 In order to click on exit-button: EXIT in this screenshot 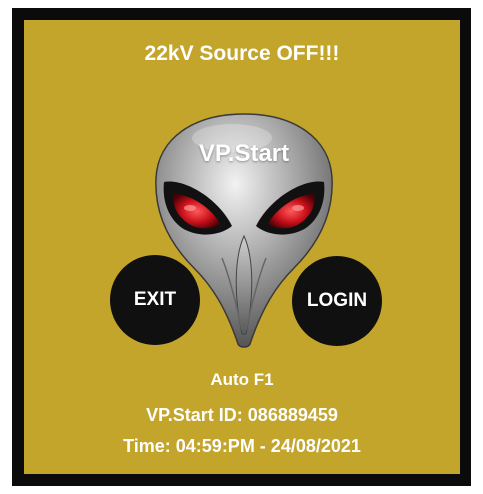, I will do `click(155, 300)`.